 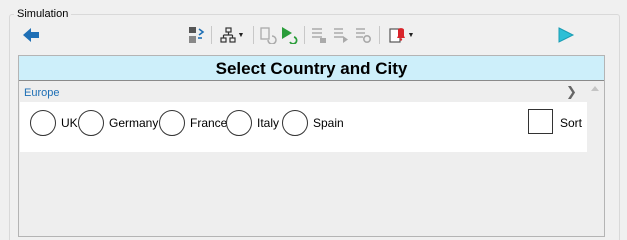 I want to click on chevron-right-icon: ❯, so click(x=571, y=92).